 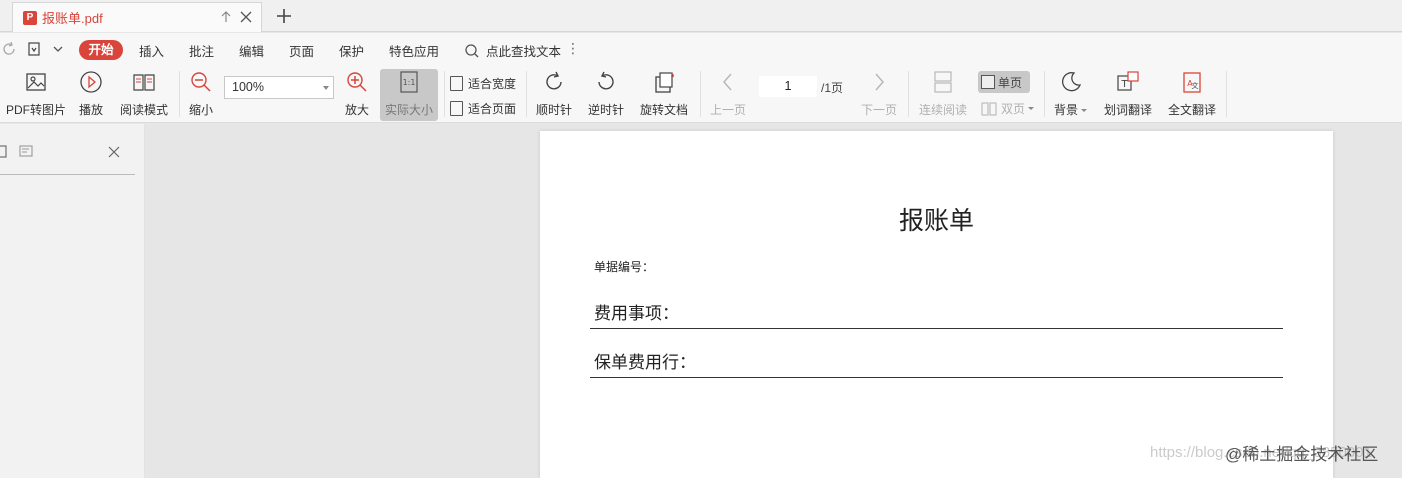 I want to click on background-button: 背景, so click(x=1071, y=95).